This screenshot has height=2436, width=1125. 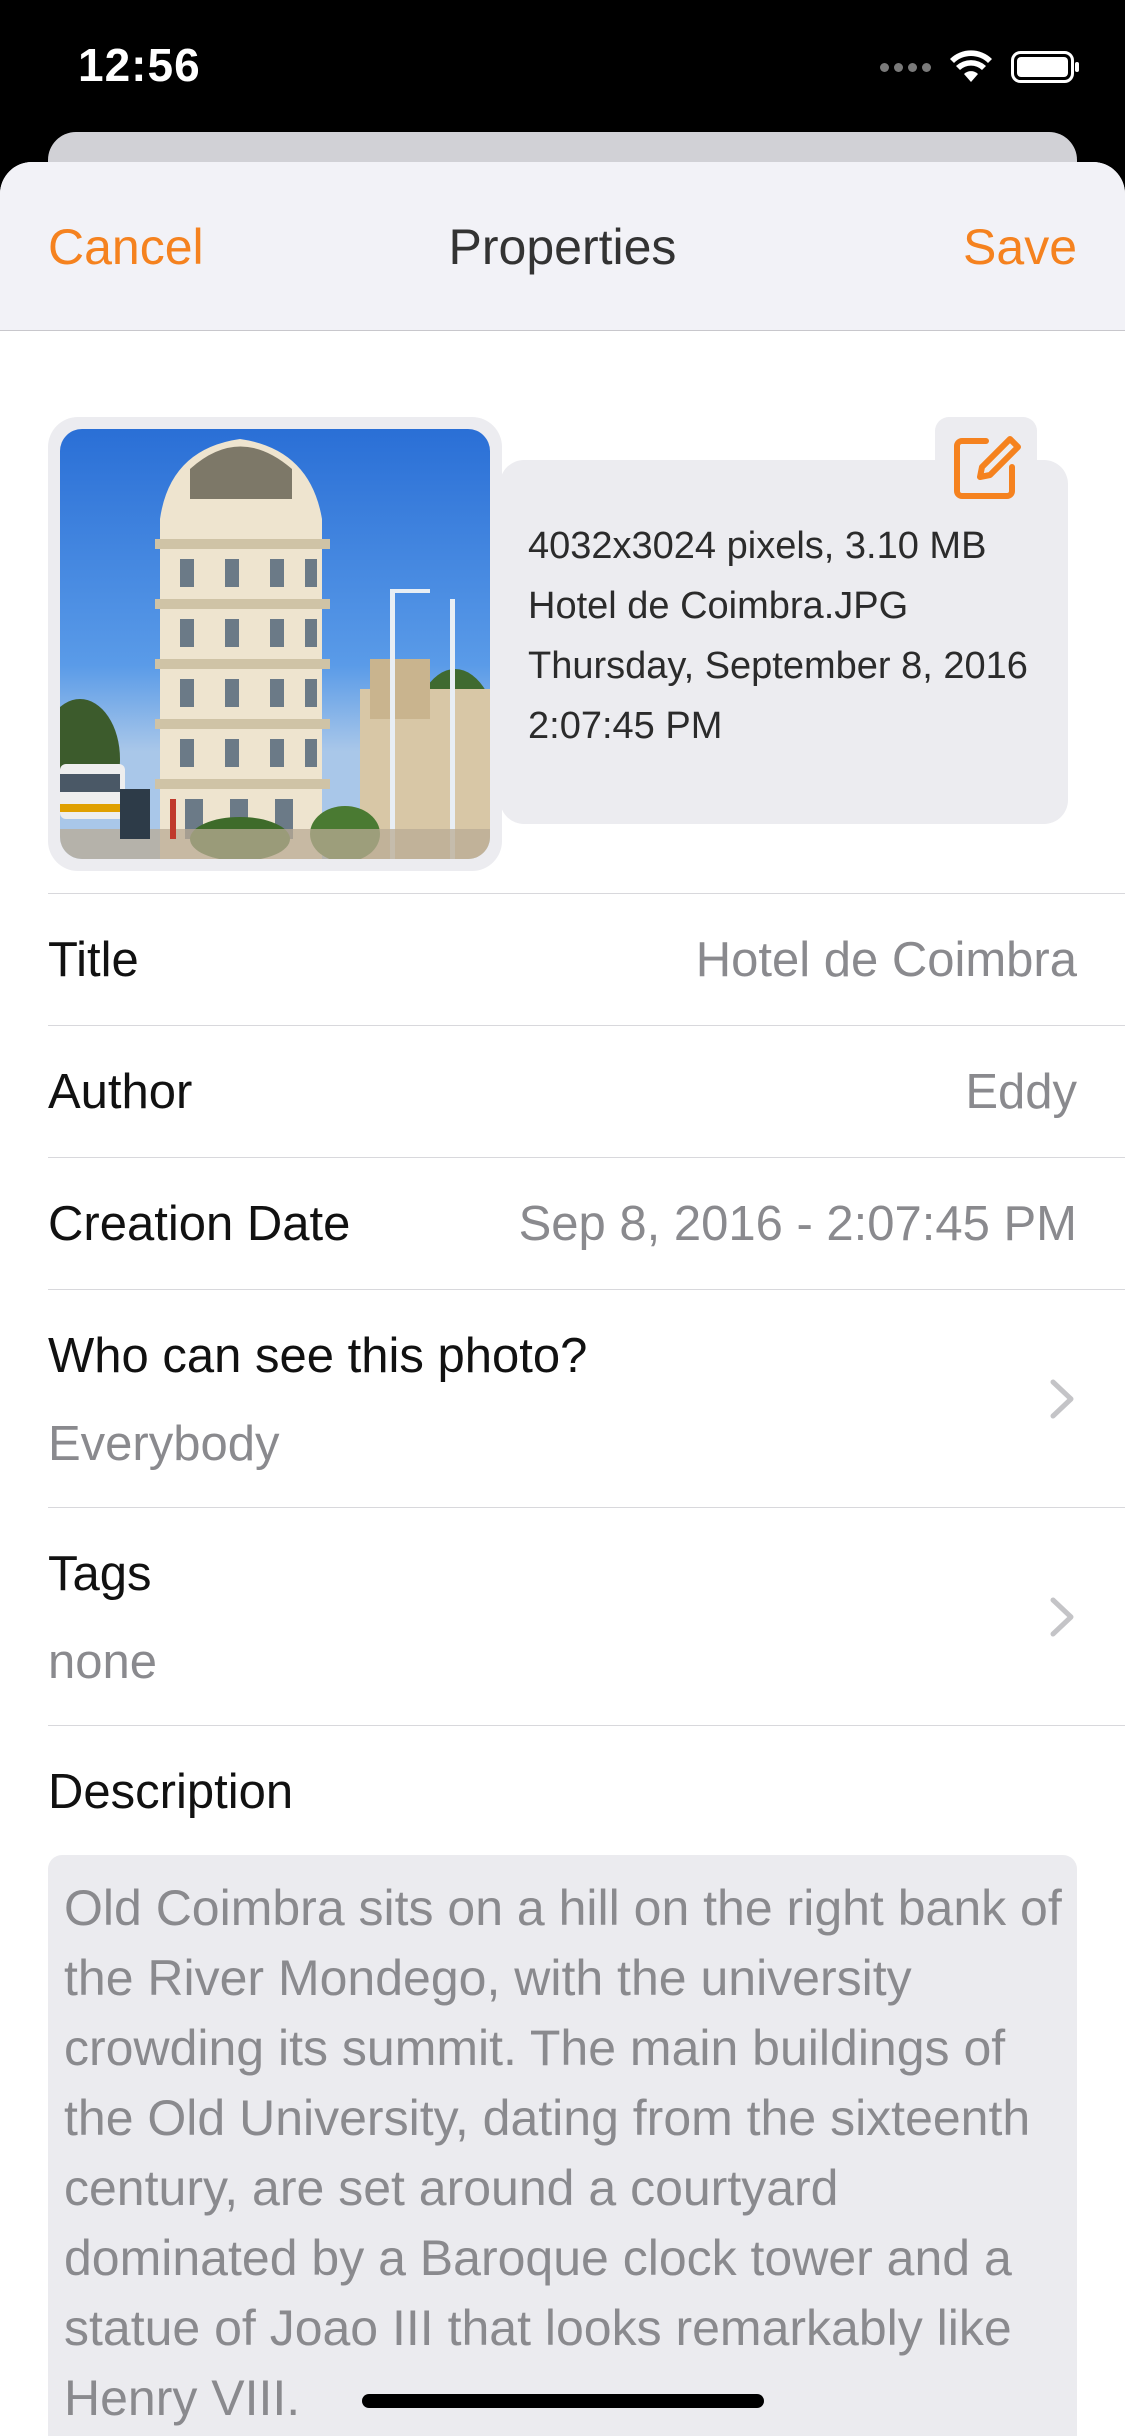 I want to click on tags-row: Tags none, so click(x=586, y=1616).